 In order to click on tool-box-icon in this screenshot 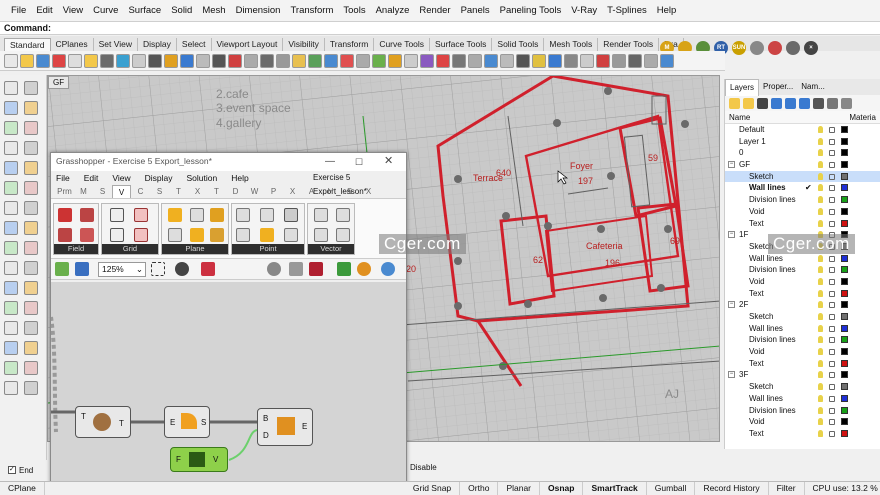, I will do `click(11, 188)`.